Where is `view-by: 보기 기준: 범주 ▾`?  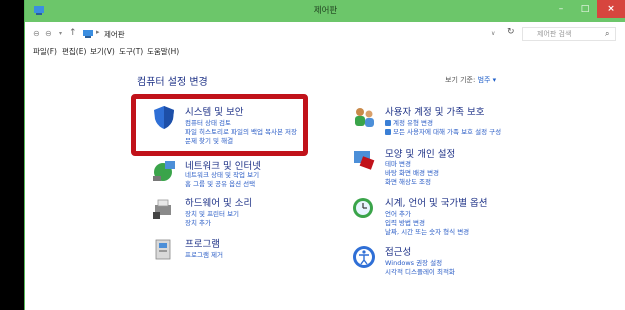 view-by: 보기 기준: 범주 ▾ is located at coordinates (470, 80).